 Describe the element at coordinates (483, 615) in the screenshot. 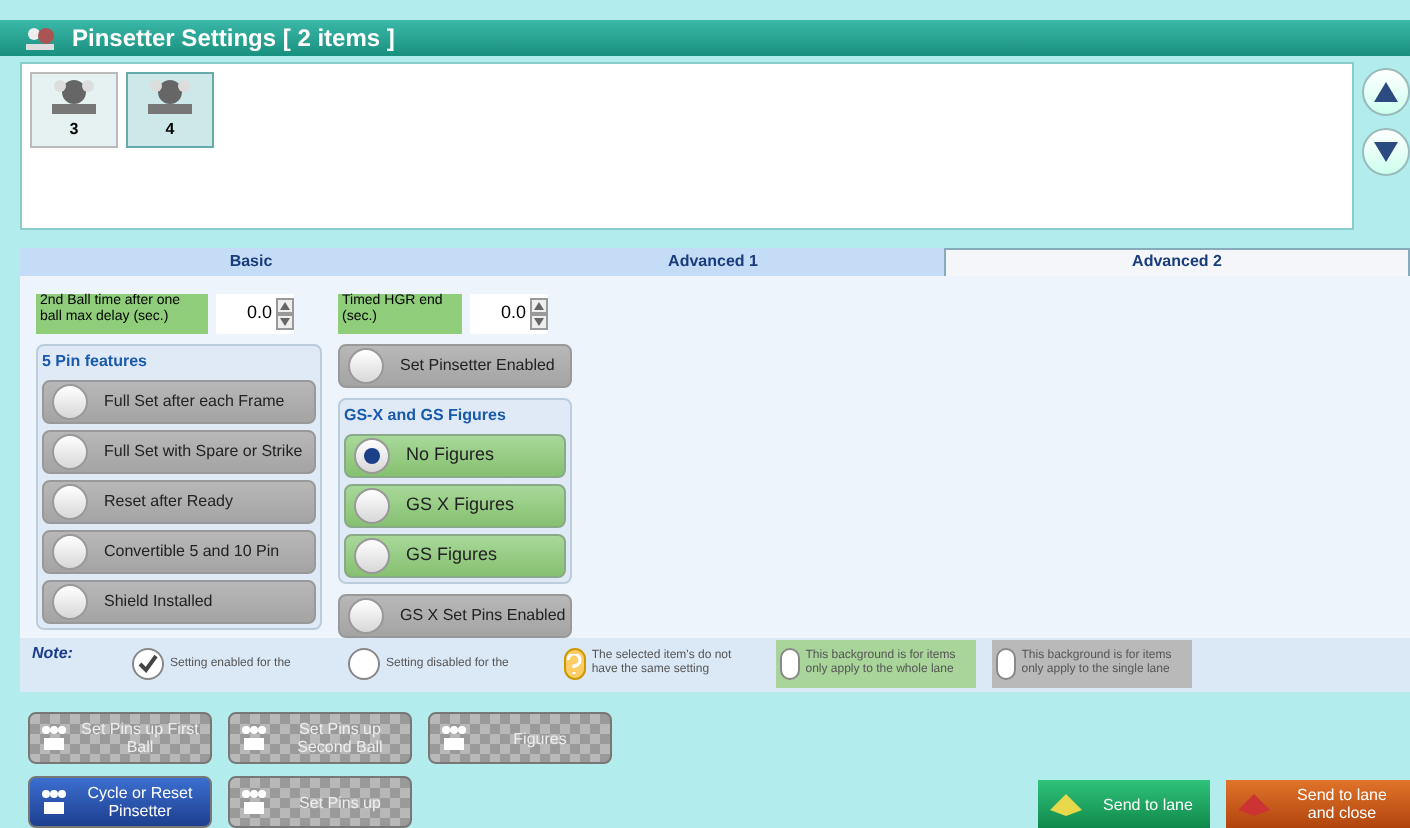

I see `option-label: GS X Set Pins Enabled` at that location.